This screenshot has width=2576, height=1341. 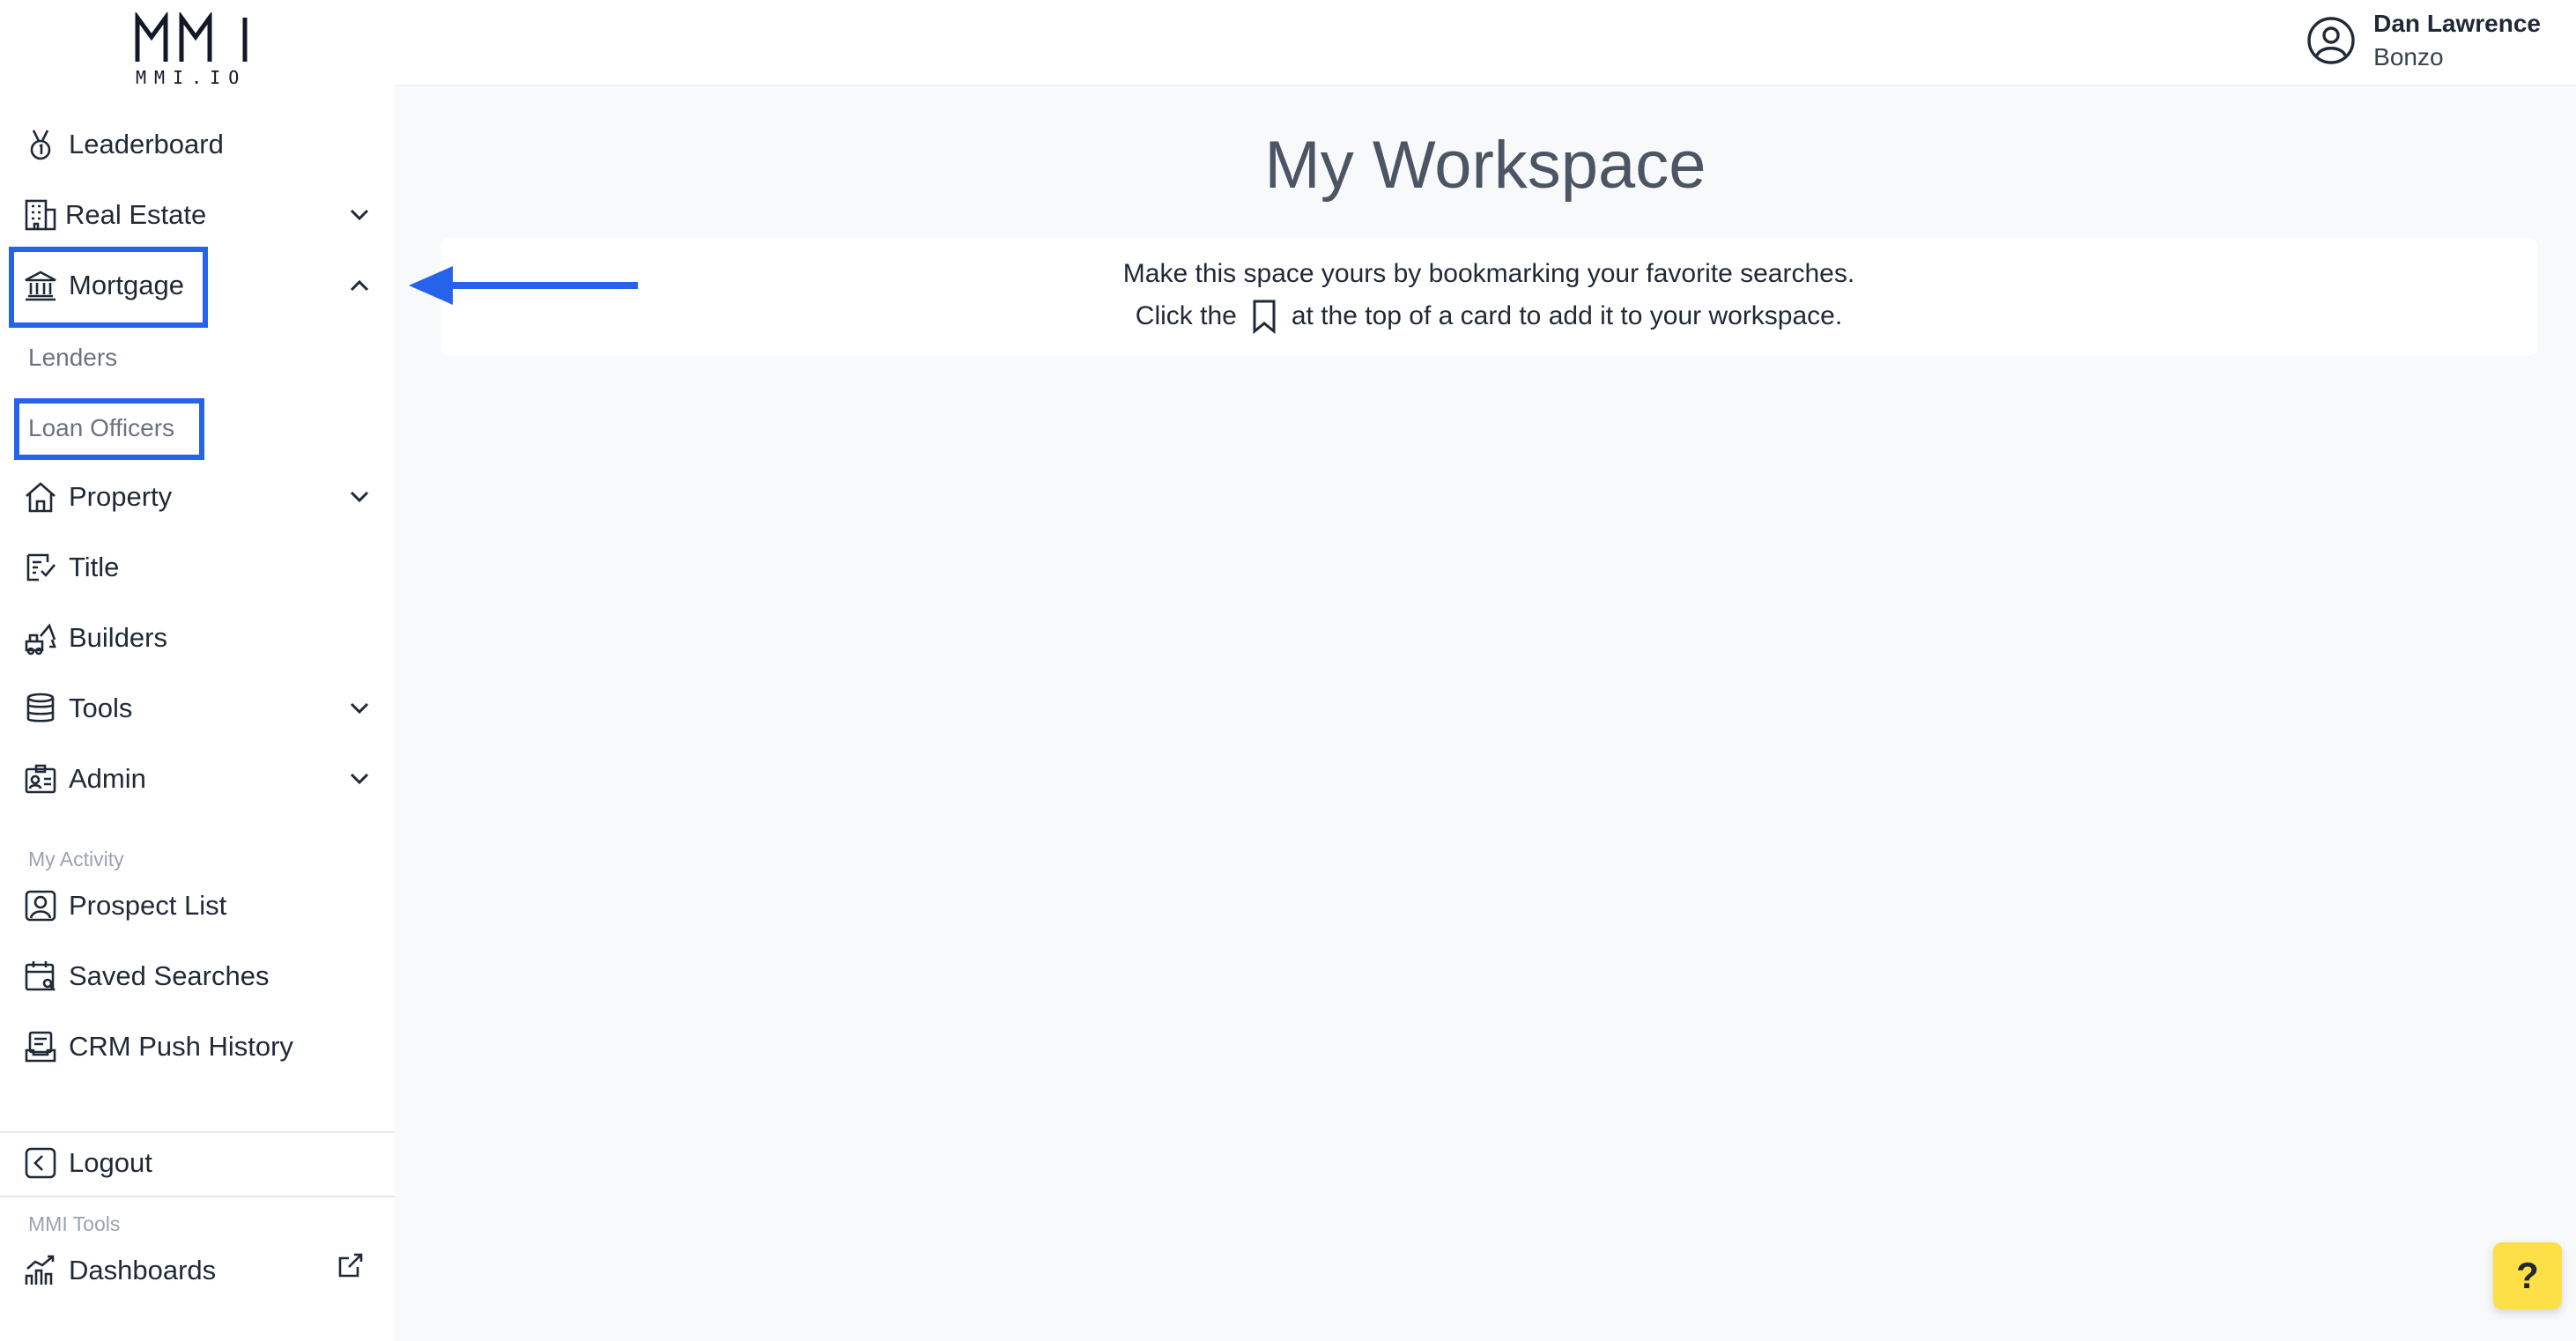 I want to click on card-message-before: Click the, so click(x=1186, y=315).